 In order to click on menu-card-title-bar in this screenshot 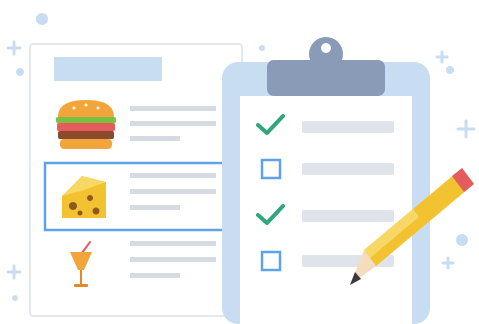, I will do `click(108, 69)`.